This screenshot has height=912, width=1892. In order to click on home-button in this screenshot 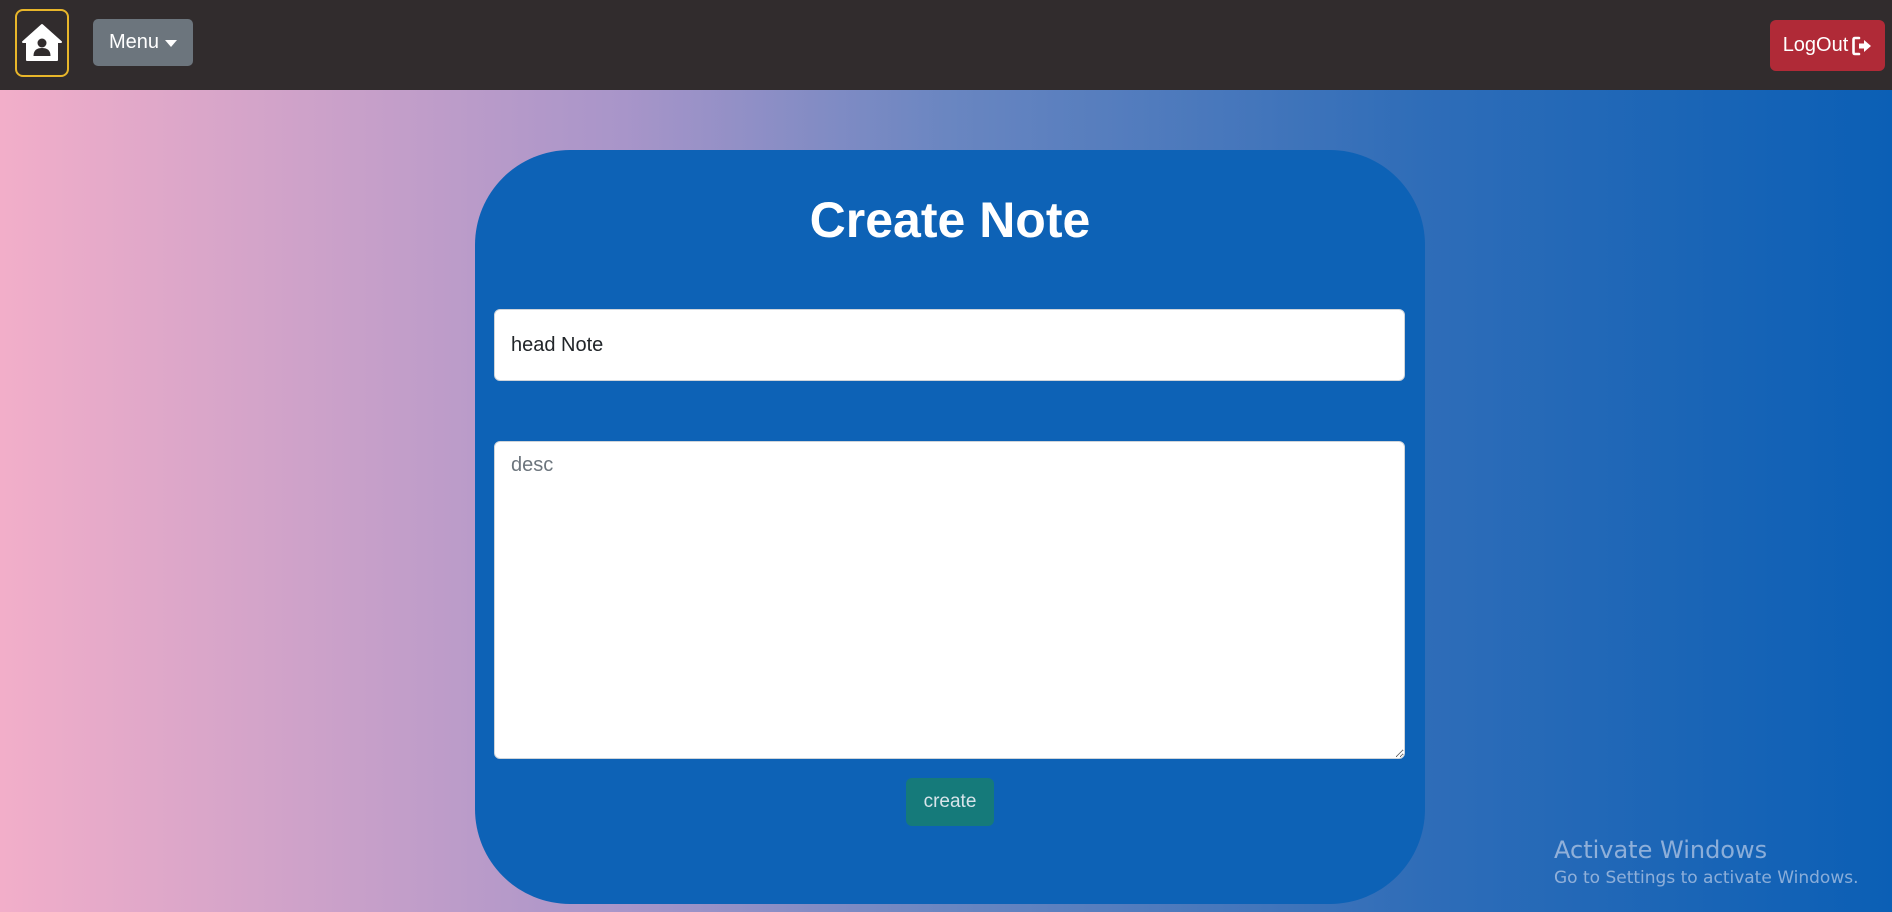, I will do `click(42, 43)`.